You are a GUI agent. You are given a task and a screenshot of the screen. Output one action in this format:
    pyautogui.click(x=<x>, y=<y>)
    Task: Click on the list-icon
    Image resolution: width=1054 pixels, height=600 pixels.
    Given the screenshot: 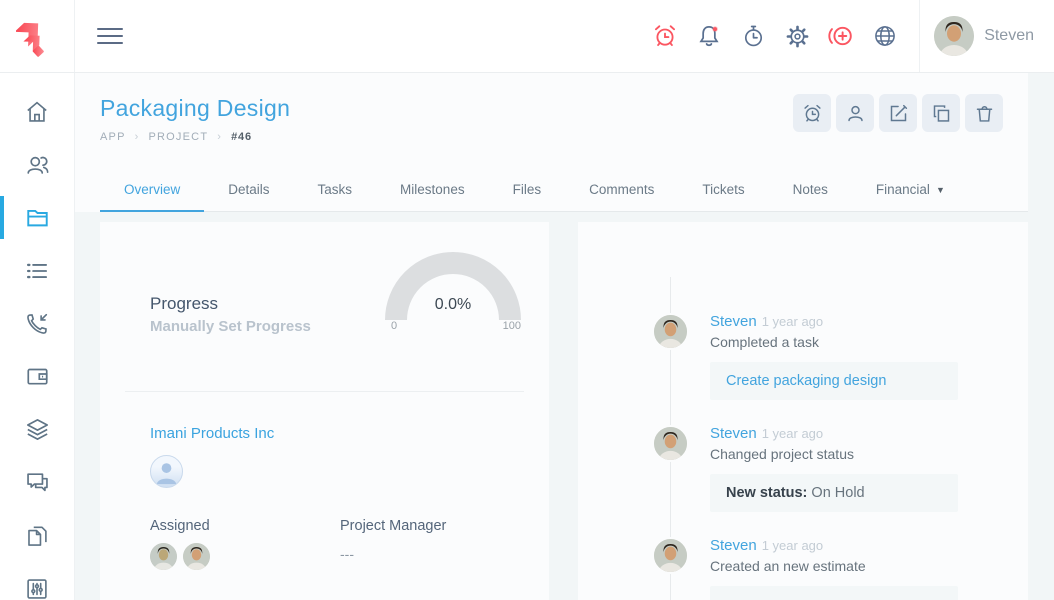 What is the action you would take?
    pyautogui.click(x=37, y=270)
    